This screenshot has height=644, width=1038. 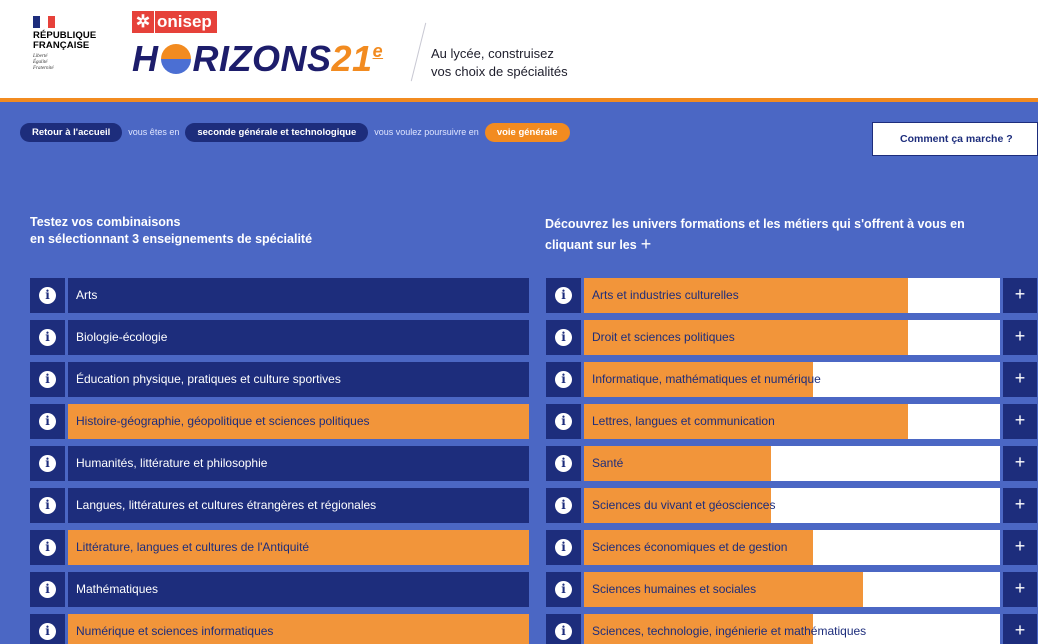 What do you see at coordinates (684, 505) in the screenshot?
I see `domain-label: Sciences du vivant et géosciences` at bounding box center [684, 505].